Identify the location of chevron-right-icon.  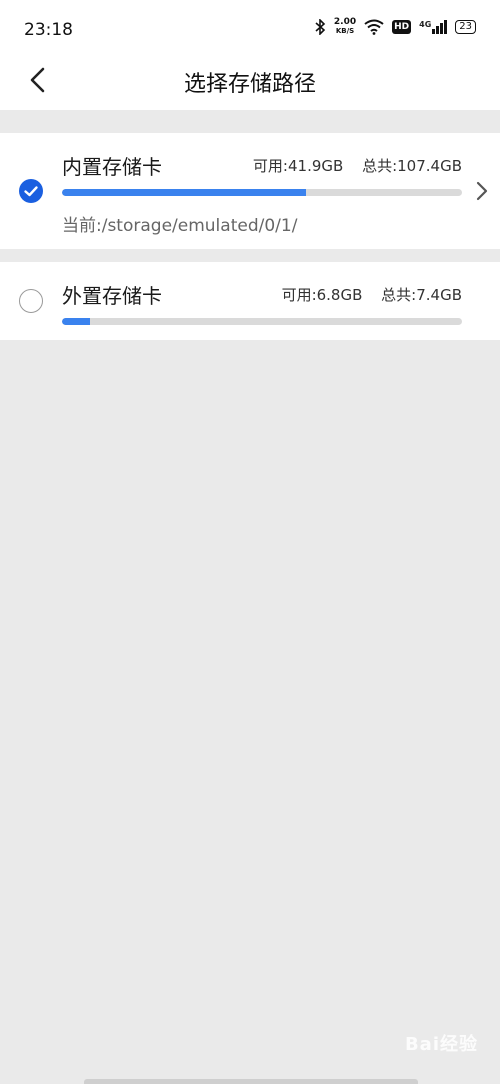
(482, 191).